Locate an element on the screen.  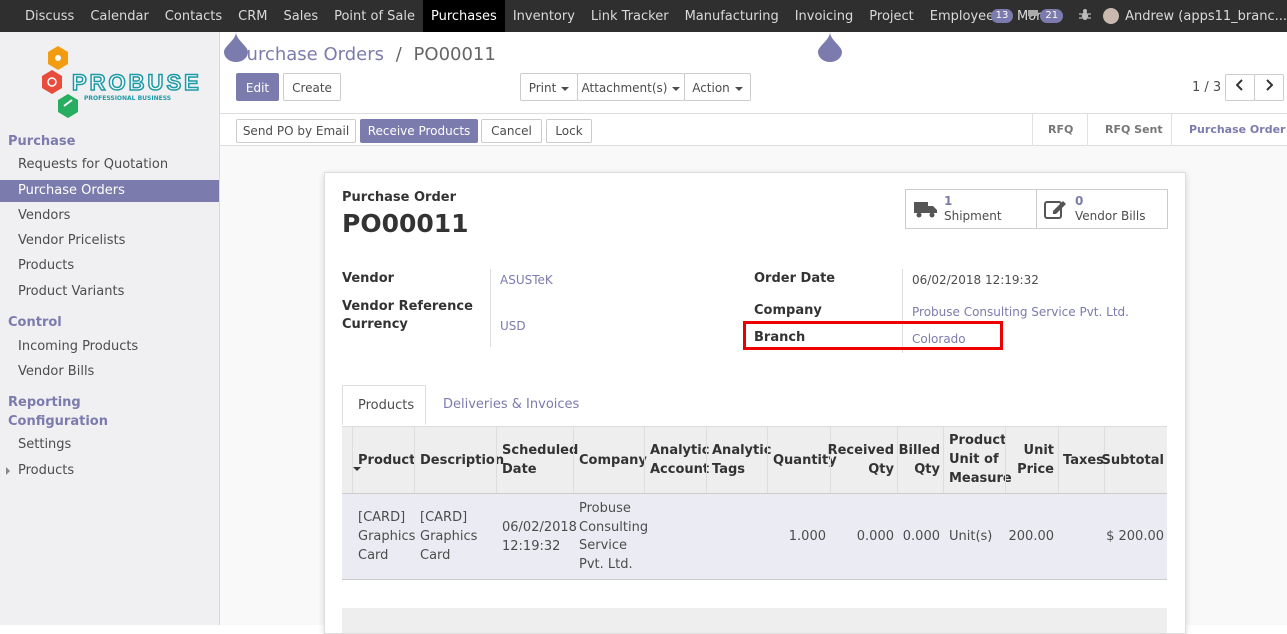
send-po-email-button: Send PO by Email is located at coordinates (296, 131).